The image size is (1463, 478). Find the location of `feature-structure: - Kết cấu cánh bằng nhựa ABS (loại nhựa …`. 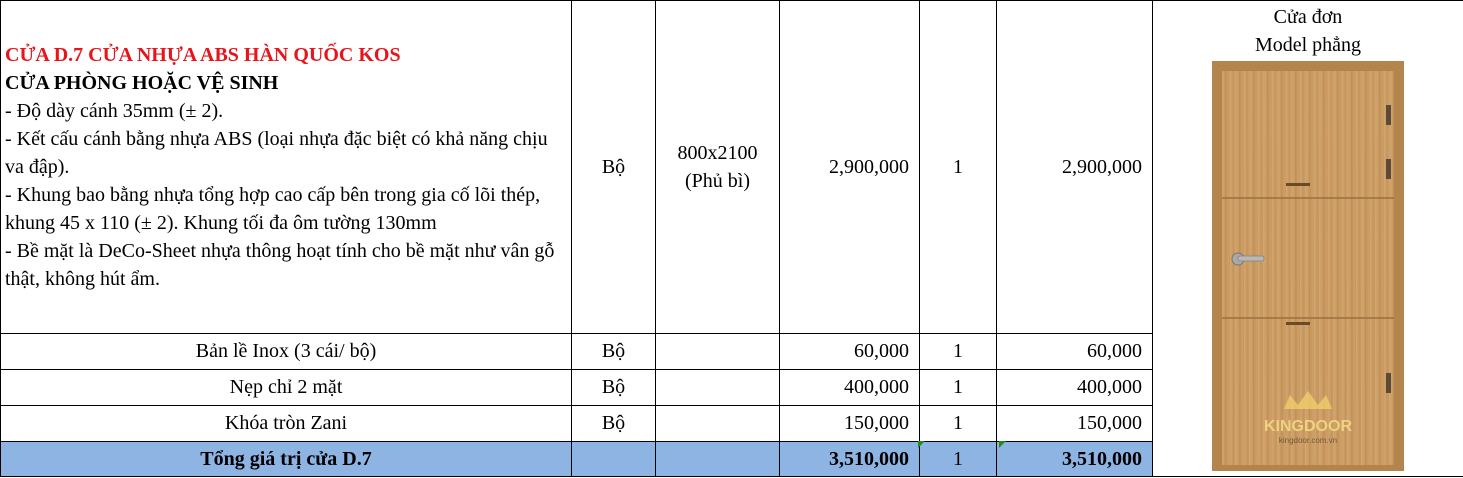

feature-structure: - Kết cấu cánh bằng nhựa ABS (loại nhựa … is located at coordinates (276, 153).